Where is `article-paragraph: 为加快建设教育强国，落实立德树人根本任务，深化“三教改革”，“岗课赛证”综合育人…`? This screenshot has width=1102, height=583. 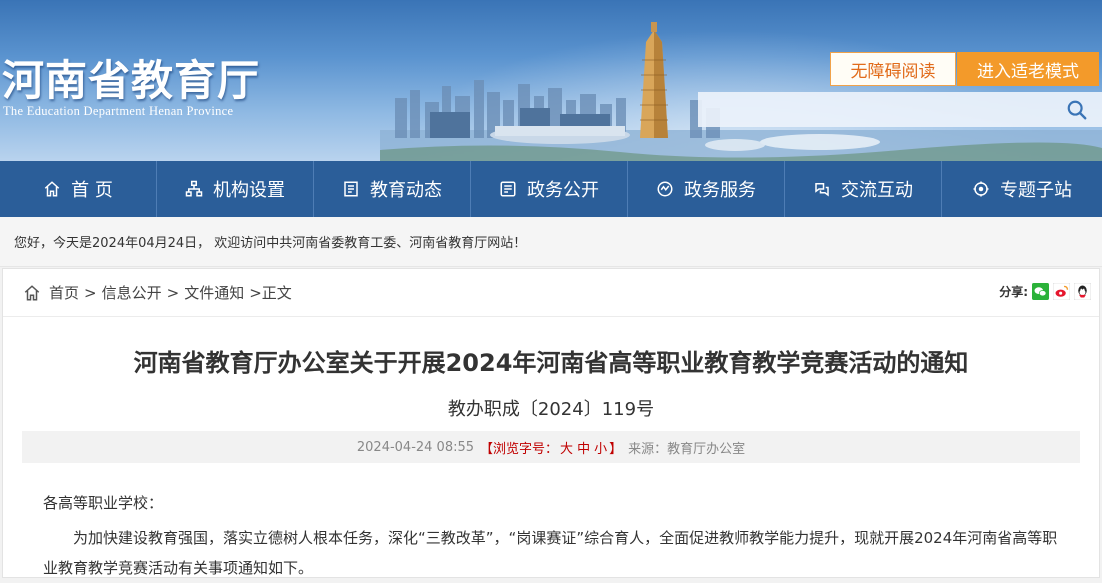 article-paragraph: 为加快建设教育强国，落实立德树人根本任务，深化“三教改革”，“岗课赛证”综合育人… is located at coordinates (550, 553).